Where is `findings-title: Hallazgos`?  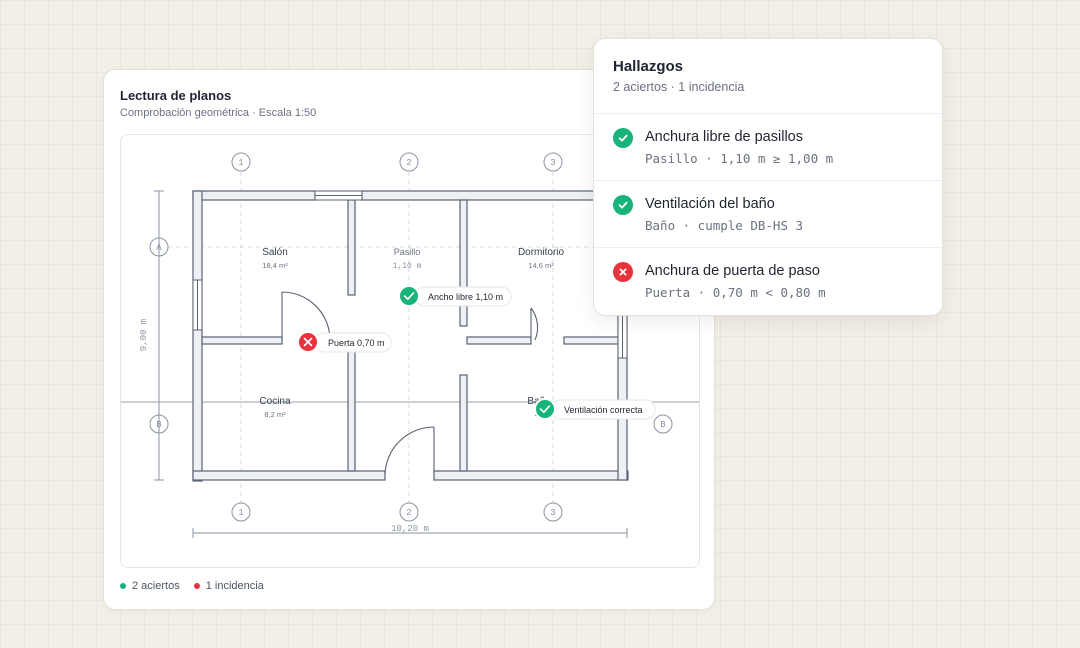
findings-title: Hallazgos is located at coordinates (648, 66).